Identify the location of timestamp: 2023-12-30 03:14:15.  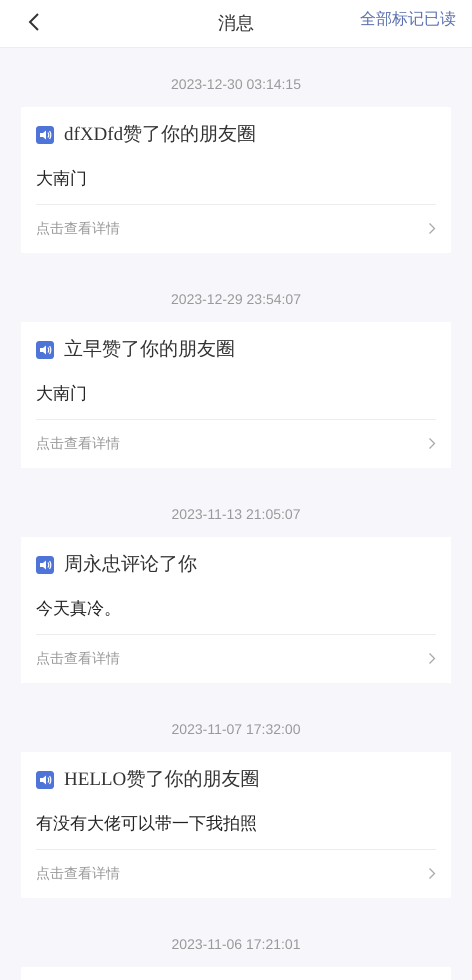
(236, 84).